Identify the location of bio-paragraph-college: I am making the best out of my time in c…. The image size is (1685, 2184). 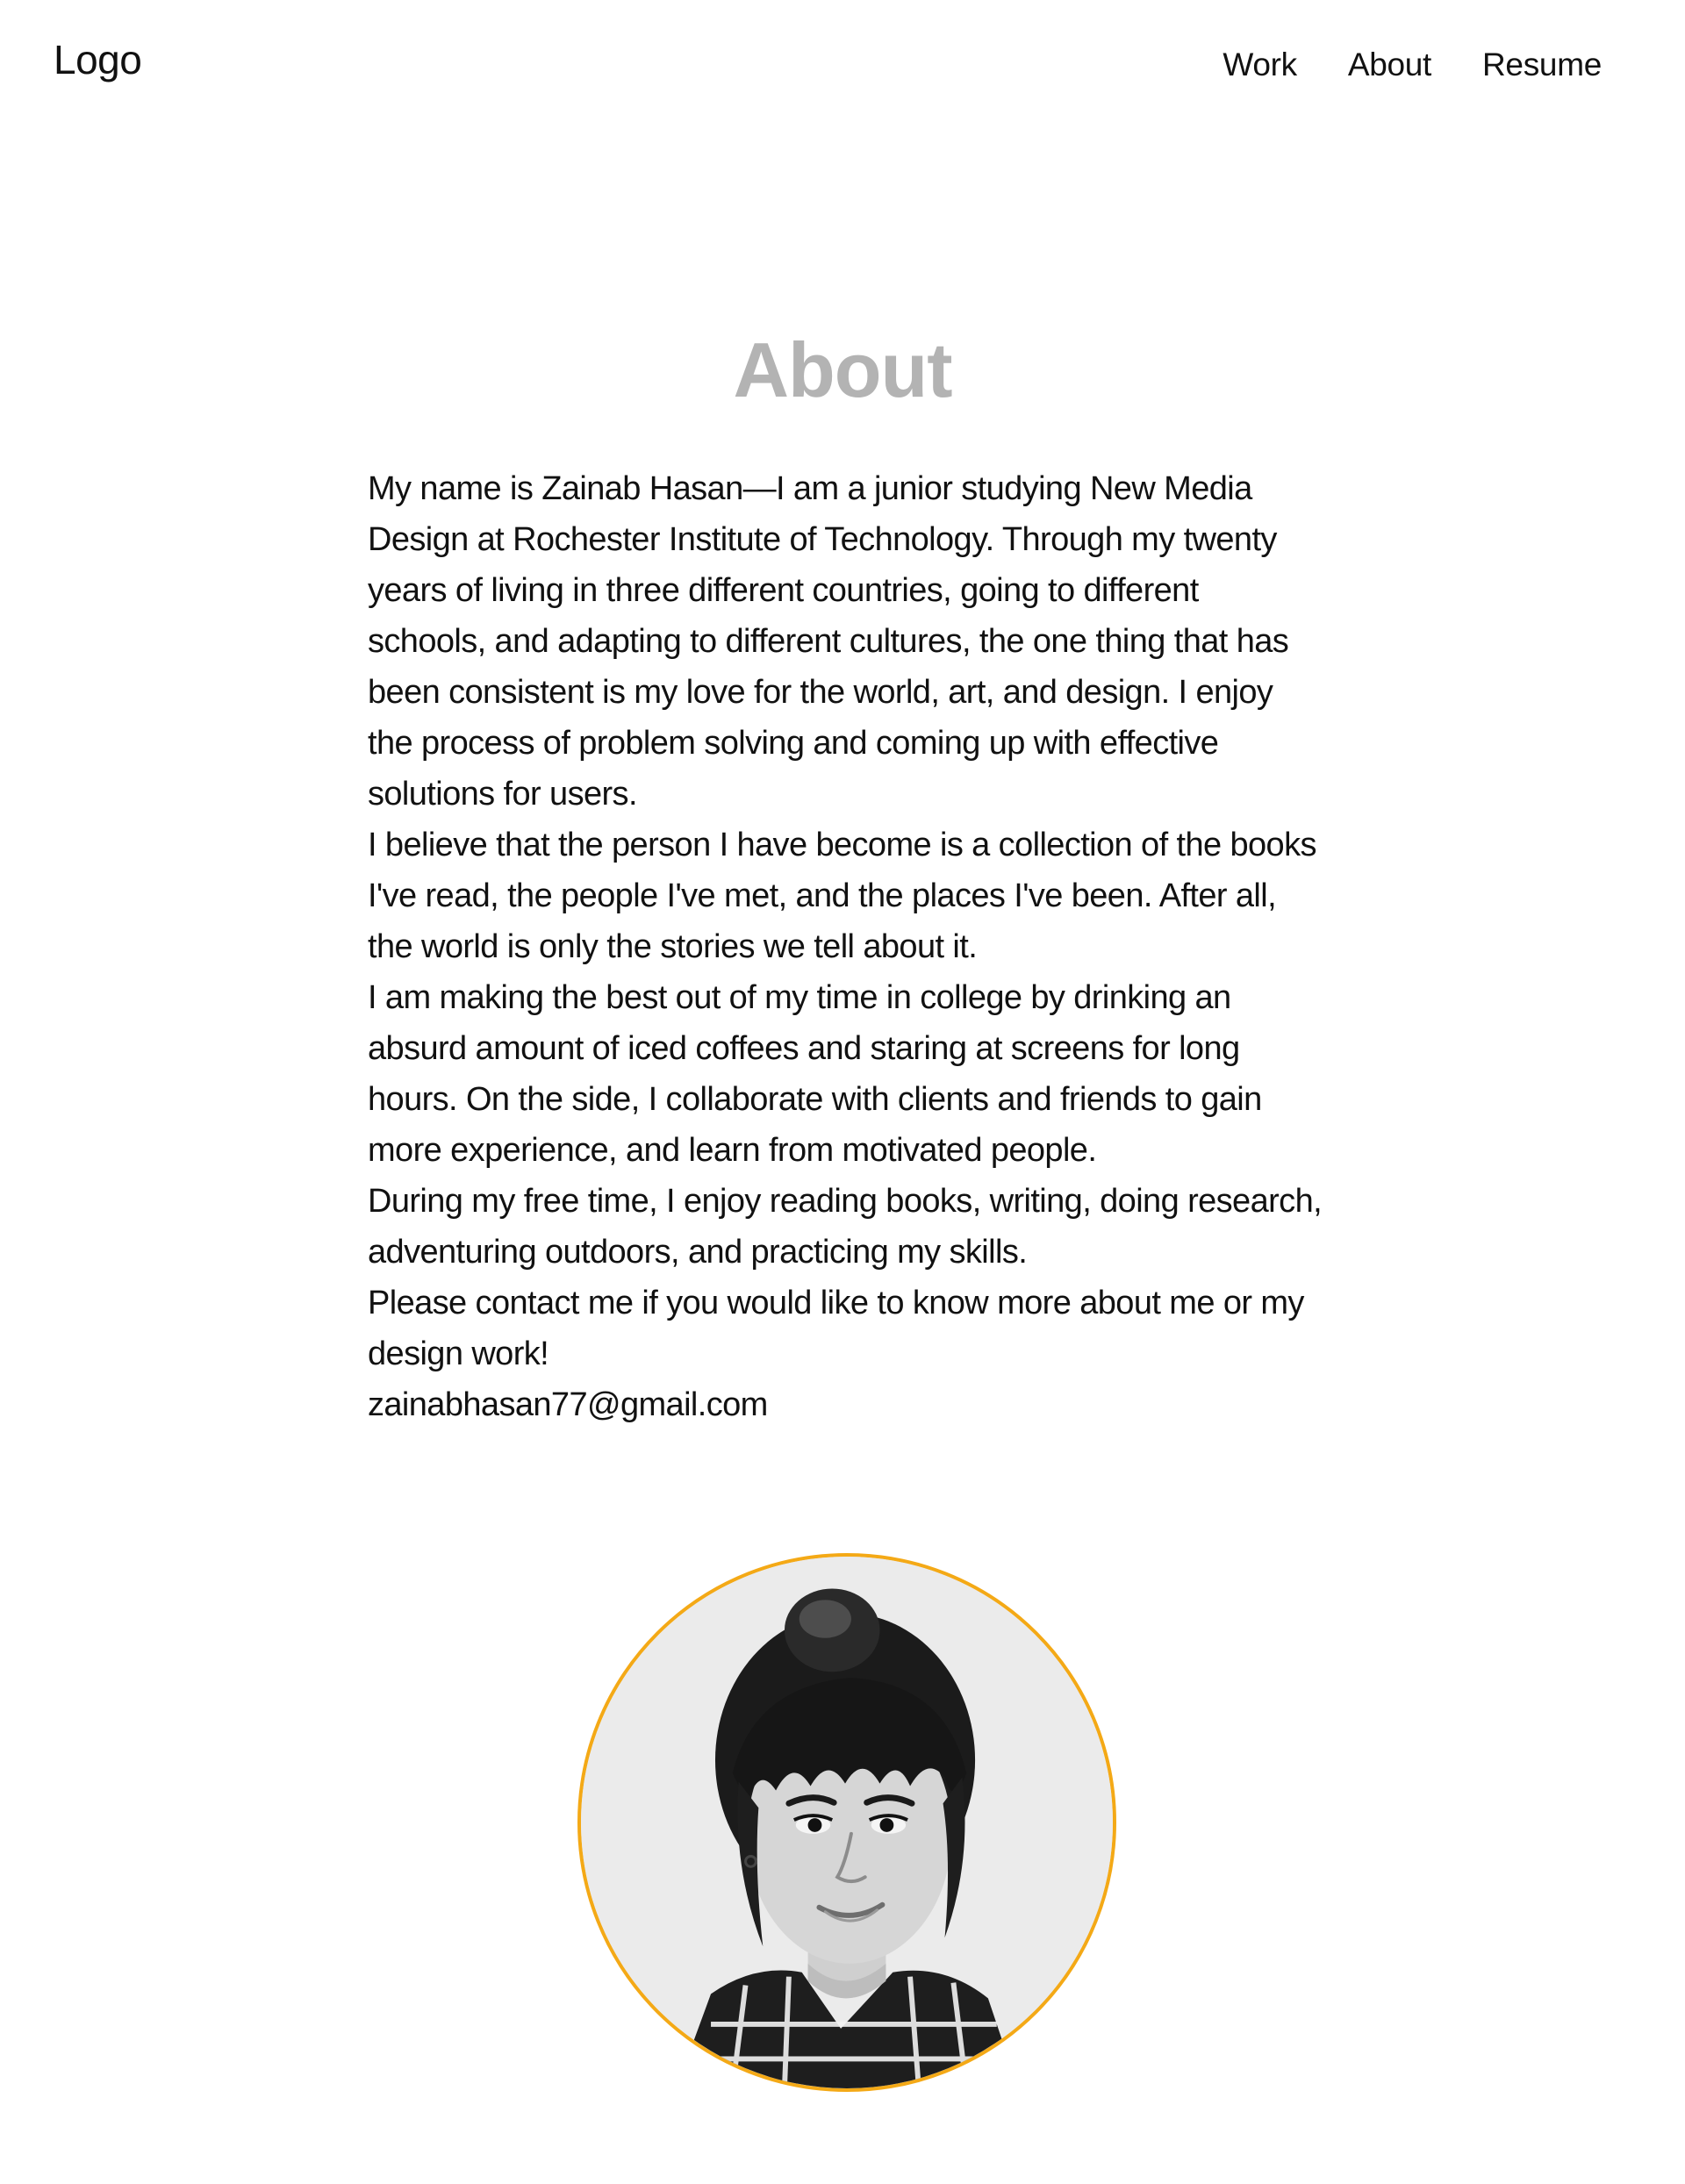
(815, 1074).